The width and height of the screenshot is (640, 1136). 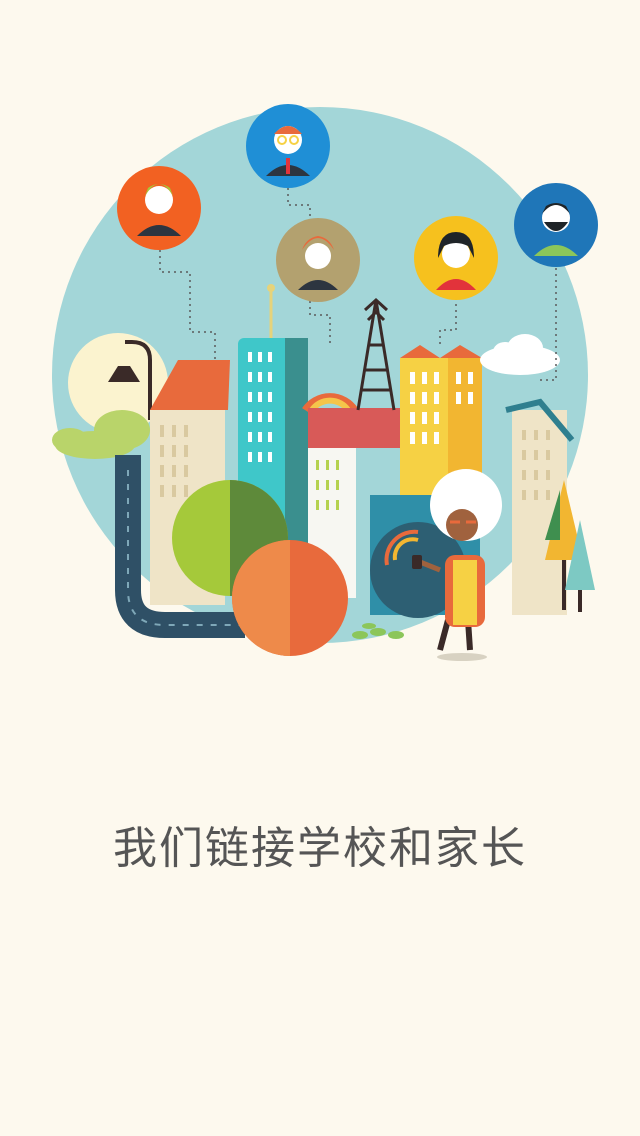 I want to click on avatar-bearded-man-icon, so click(x=556, y=225).